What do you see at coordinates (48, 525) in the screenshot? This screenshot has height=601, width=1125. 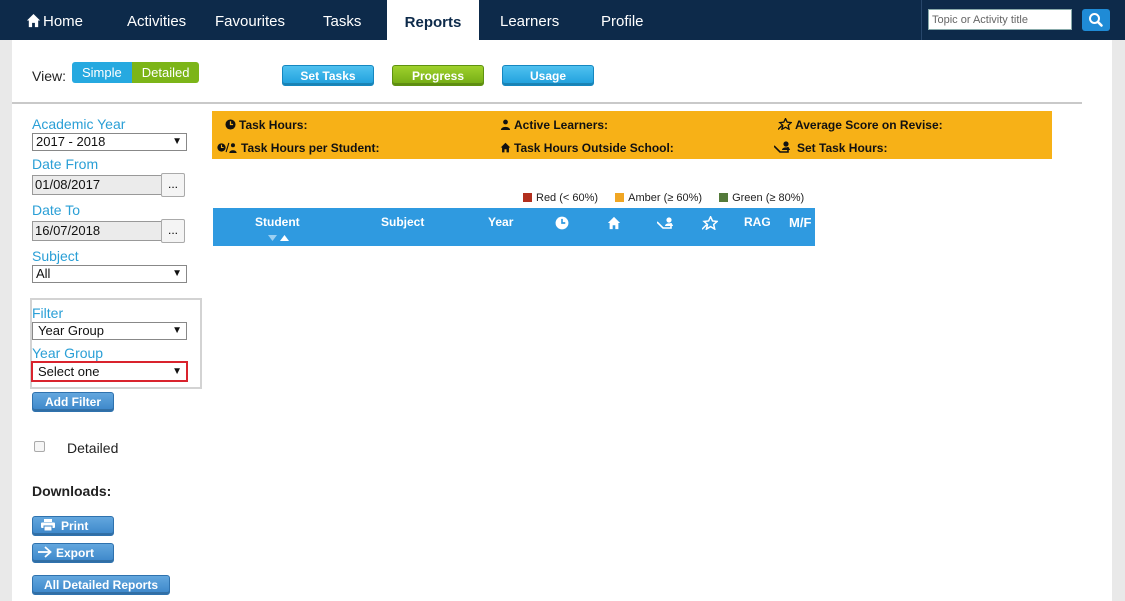 I see `printer-icon` at bounding box center [48, 525].